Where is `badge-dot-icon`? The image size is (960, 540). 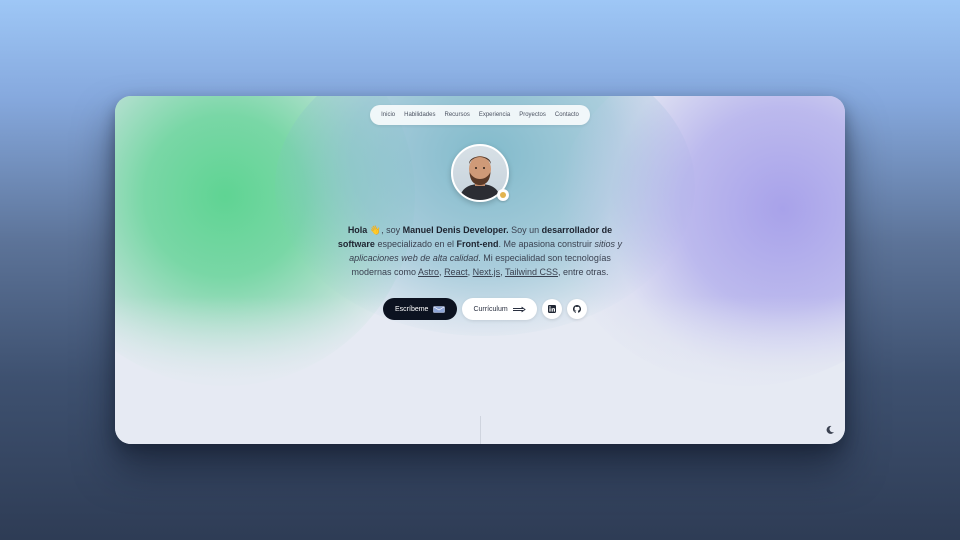
badge-dot-icon is located at coordinates (503, 195).